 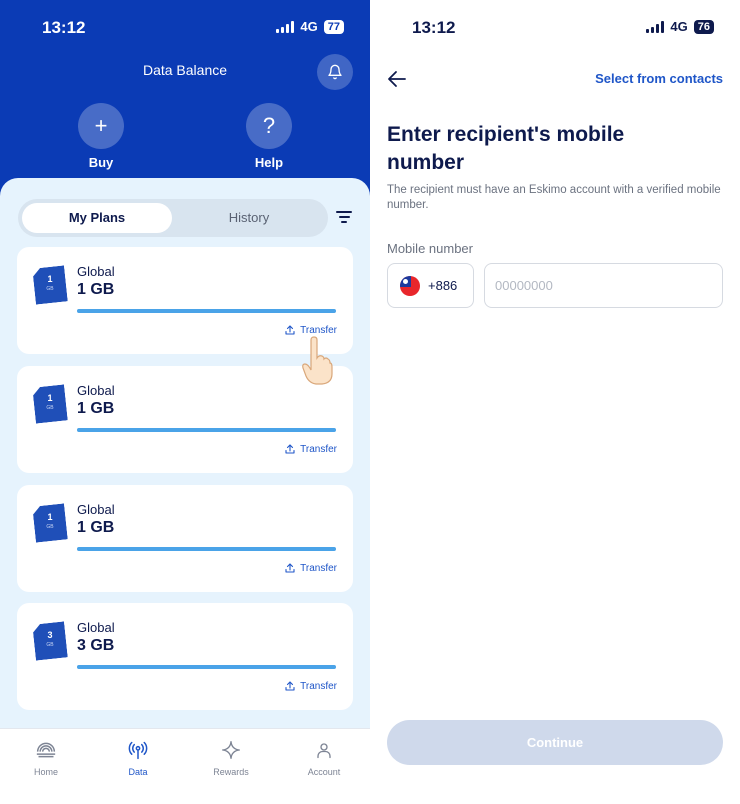 I want to click on plan-size: 3 GB, so click(x=96, y=645).